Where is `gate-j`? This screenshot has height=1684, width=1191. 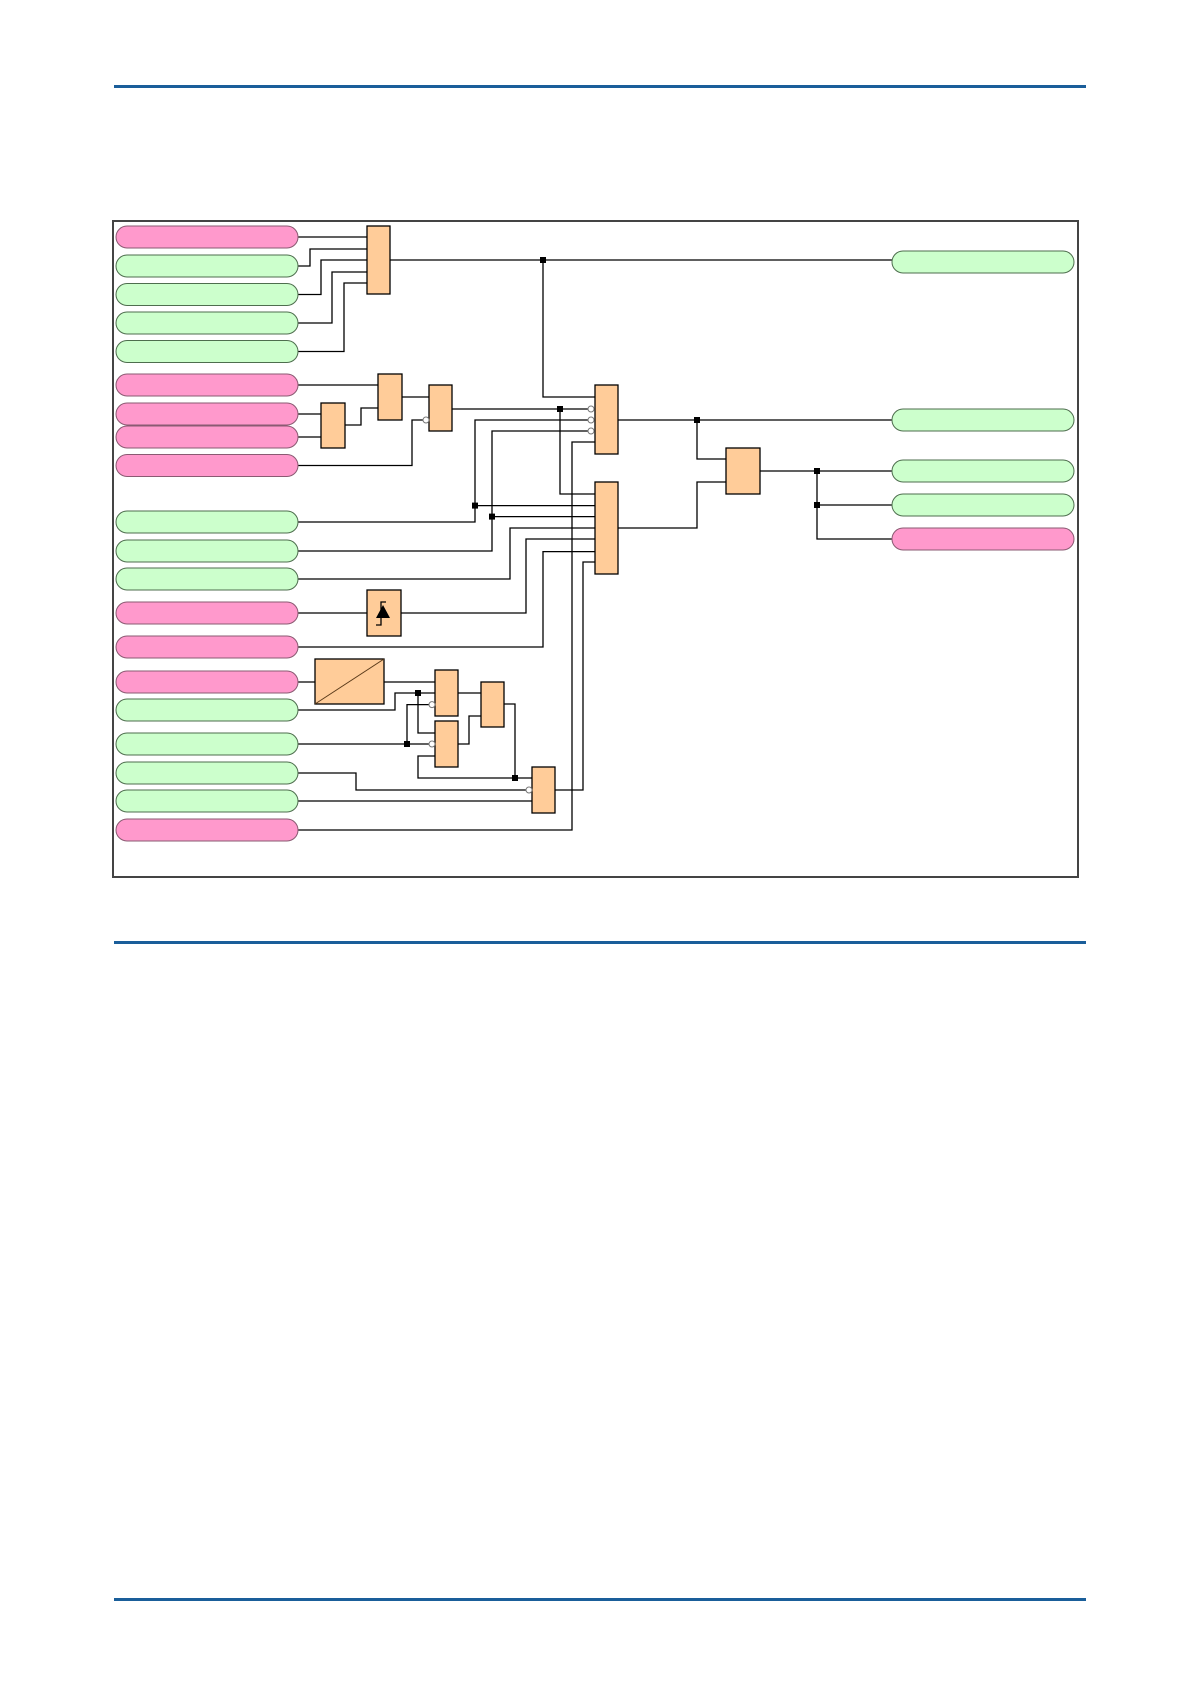
gate-j is located at coordinates (492, 704).